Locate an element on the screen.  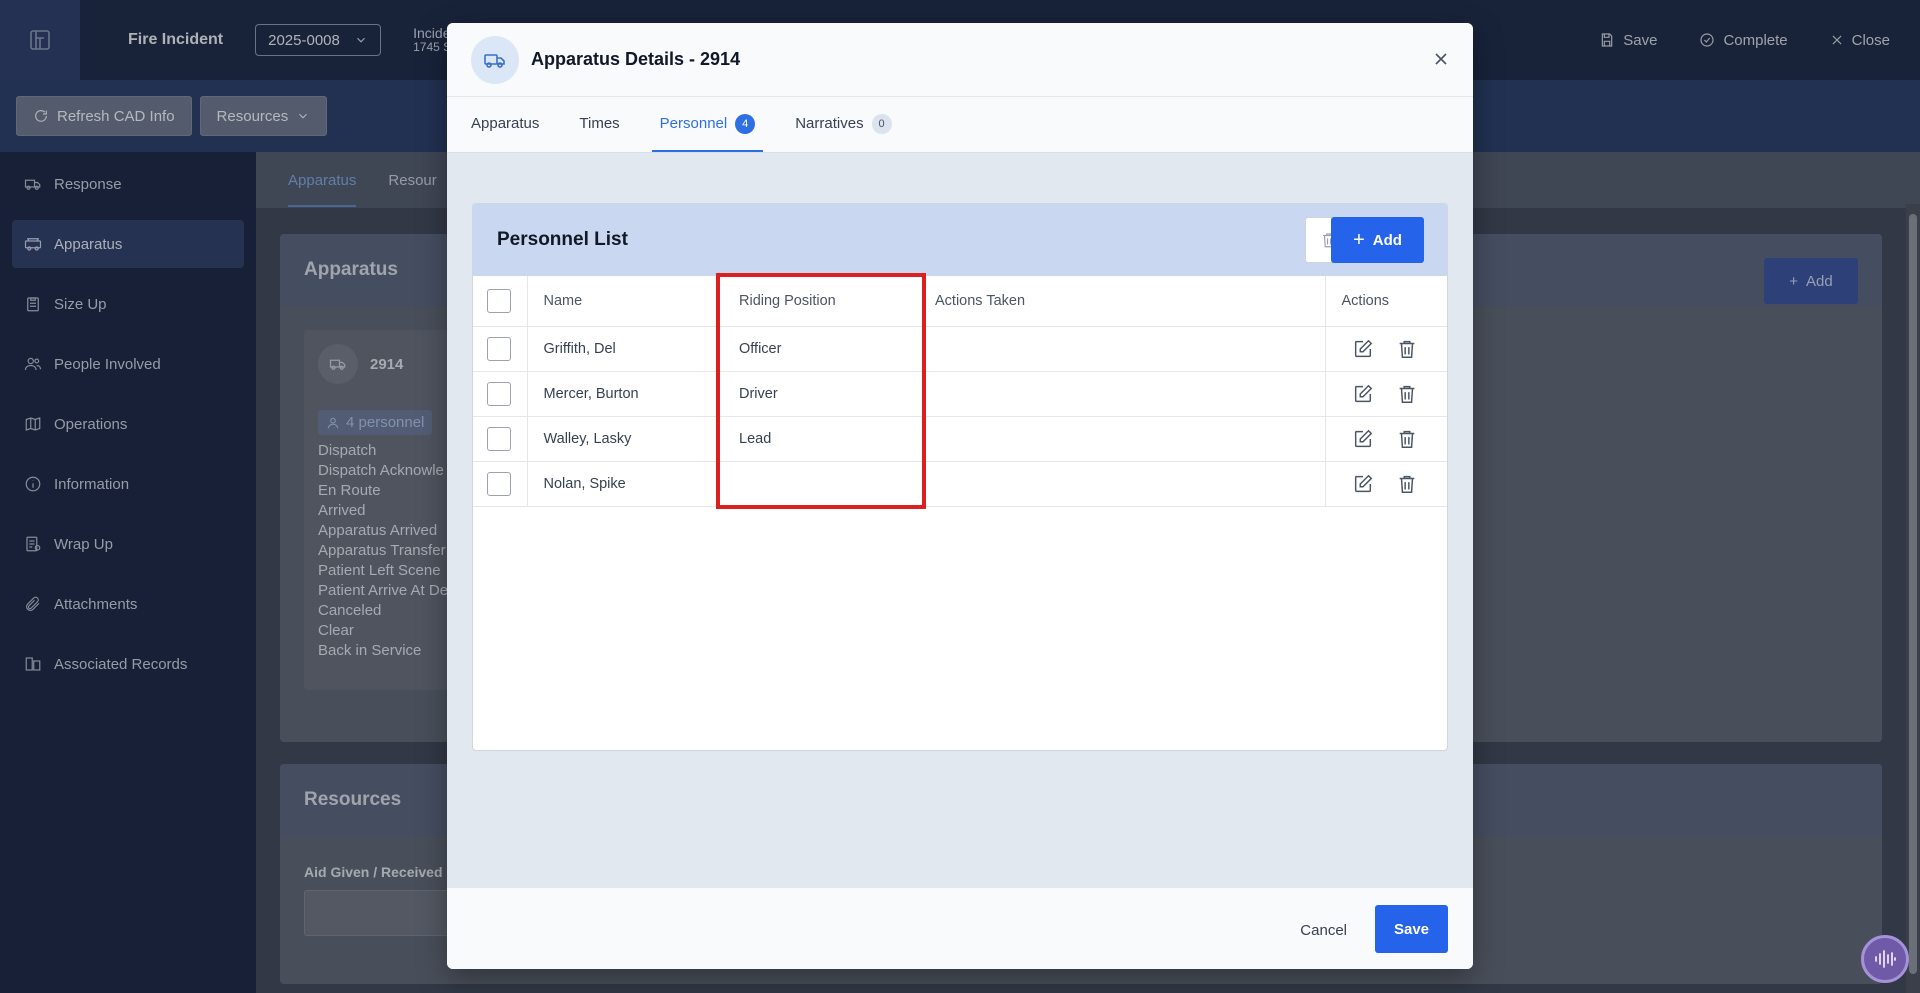
riding-position: Driver is located at coordinates (821, 394).